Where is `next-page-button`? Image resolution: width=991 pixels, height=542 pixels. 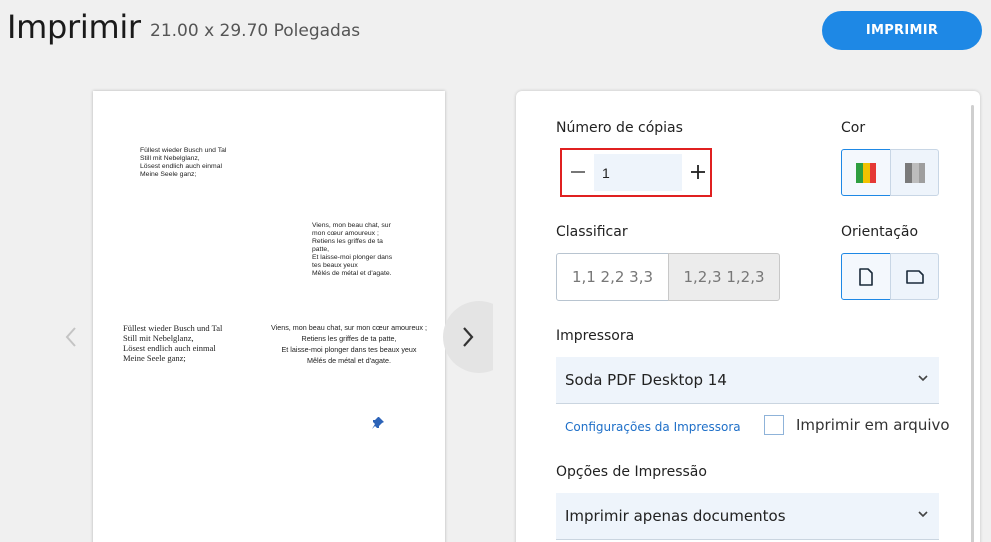 next-page-button is located at coordinates (468, 337).